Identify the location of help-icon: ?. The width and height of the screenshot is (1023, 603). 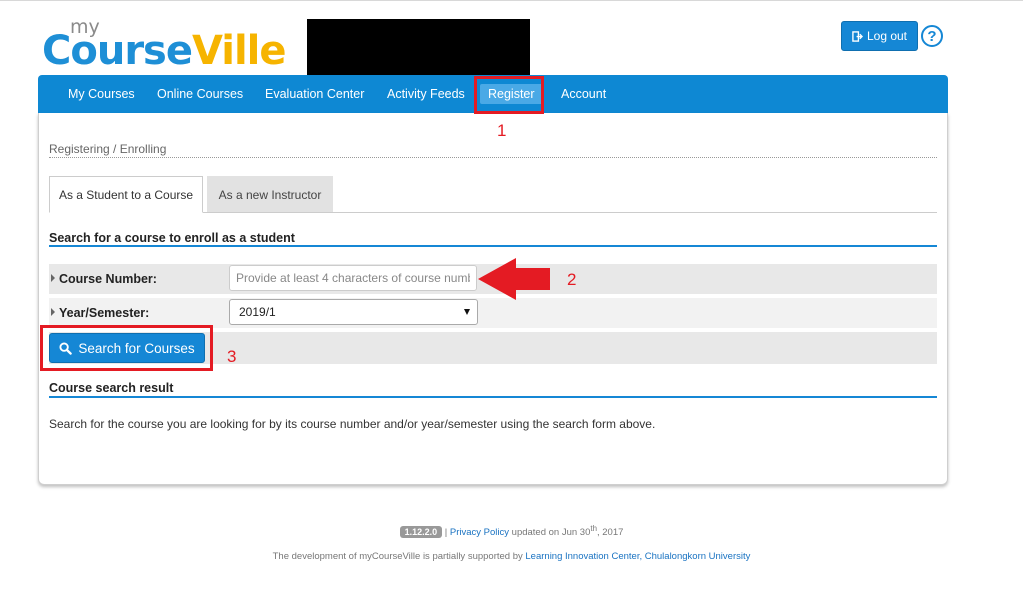
(932, 36).